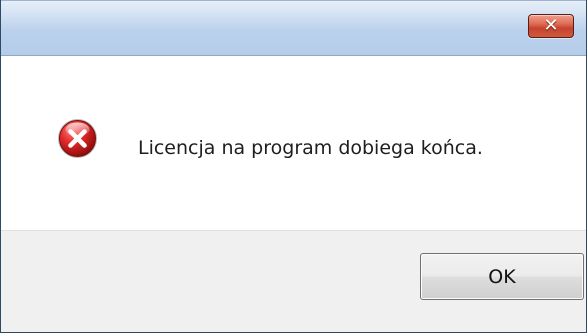 The image size is (587, 333). Describe the element at coordinates (310, 148) in the screenshot. I see `message-text: Licencja na program dobiega końca.` at that location.